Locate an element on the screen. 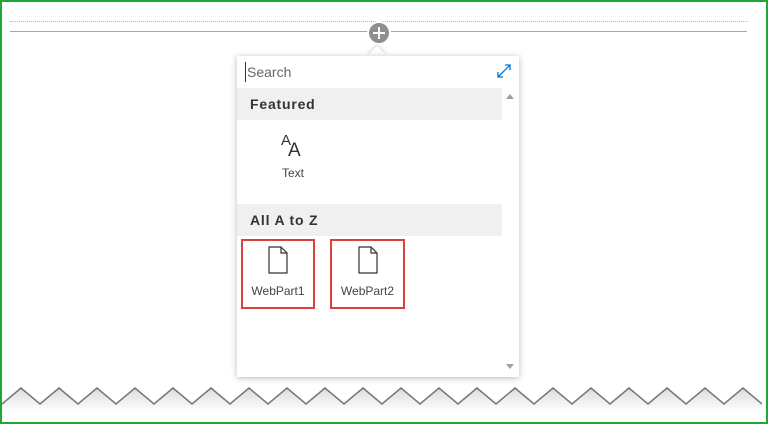 Image resolution: width=768 pixels, height=424 pixels. scroll-up-arrow-icon is located at coordinates (510, 96).